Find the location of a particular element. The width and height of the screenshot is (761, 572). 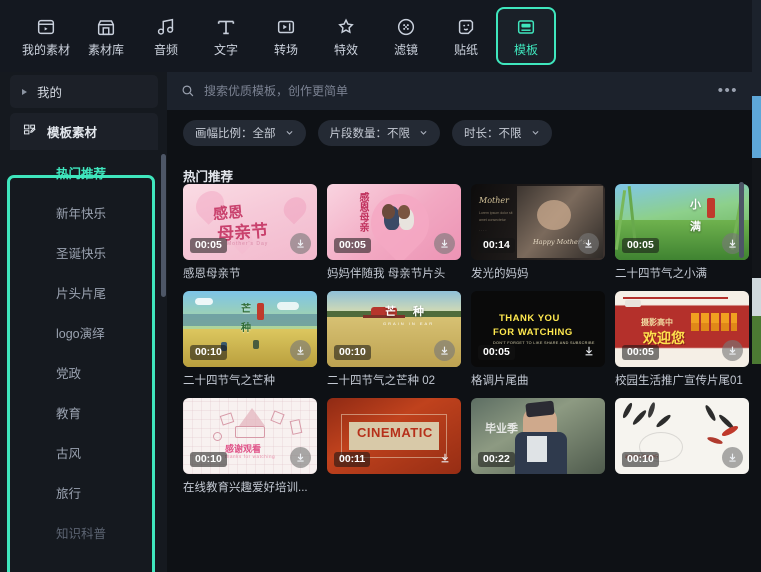

sidebar-group-header: 模板素材 is located at coordinates (84, 131).